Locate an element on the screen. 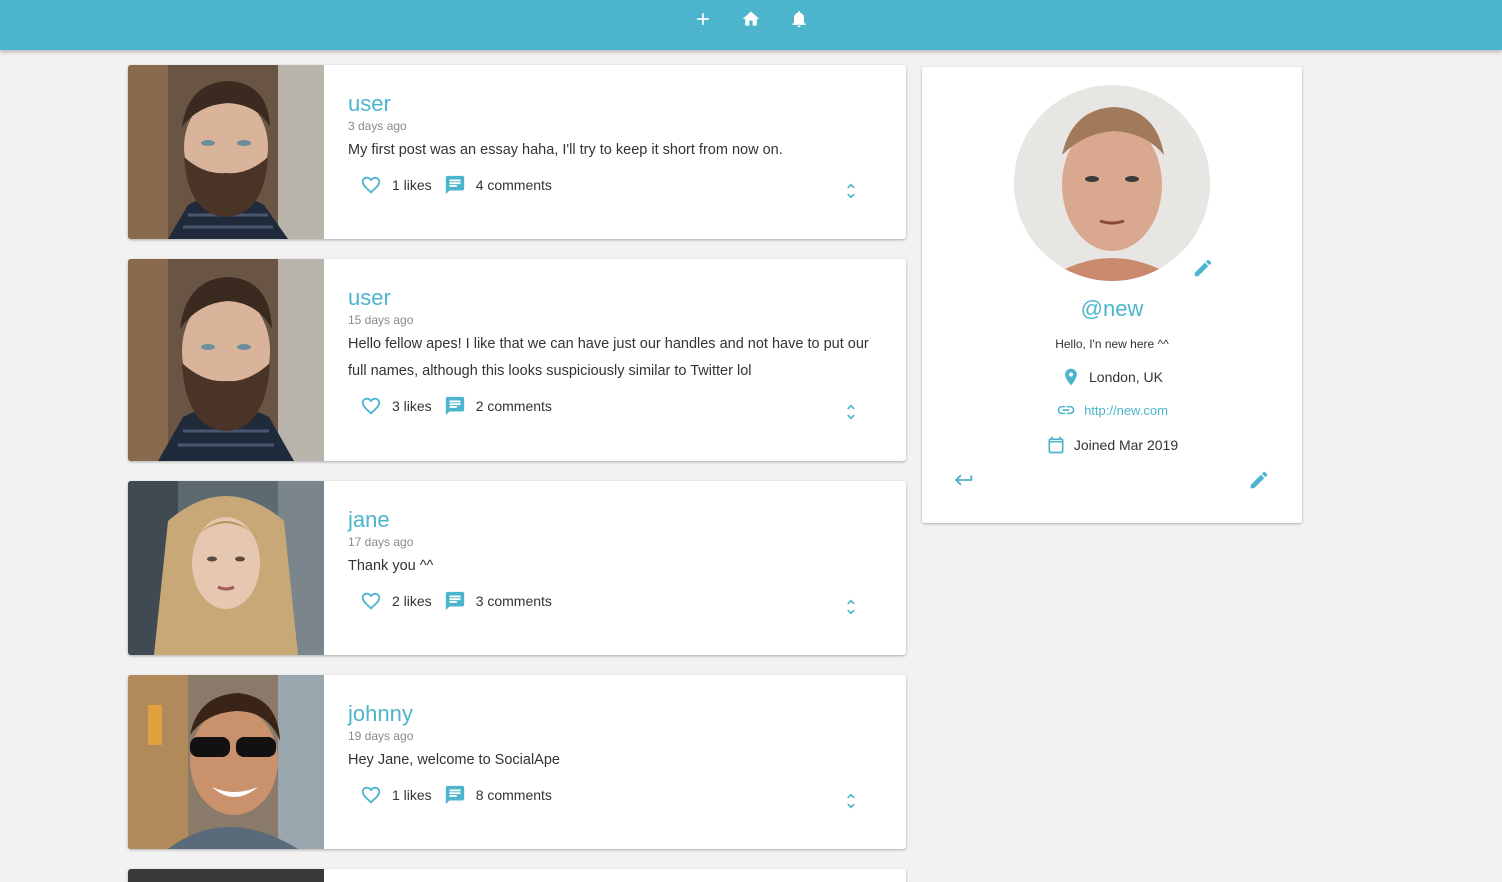 This screenshot has height=882, width=1502. logout-button is located at coordinates (965, 481).